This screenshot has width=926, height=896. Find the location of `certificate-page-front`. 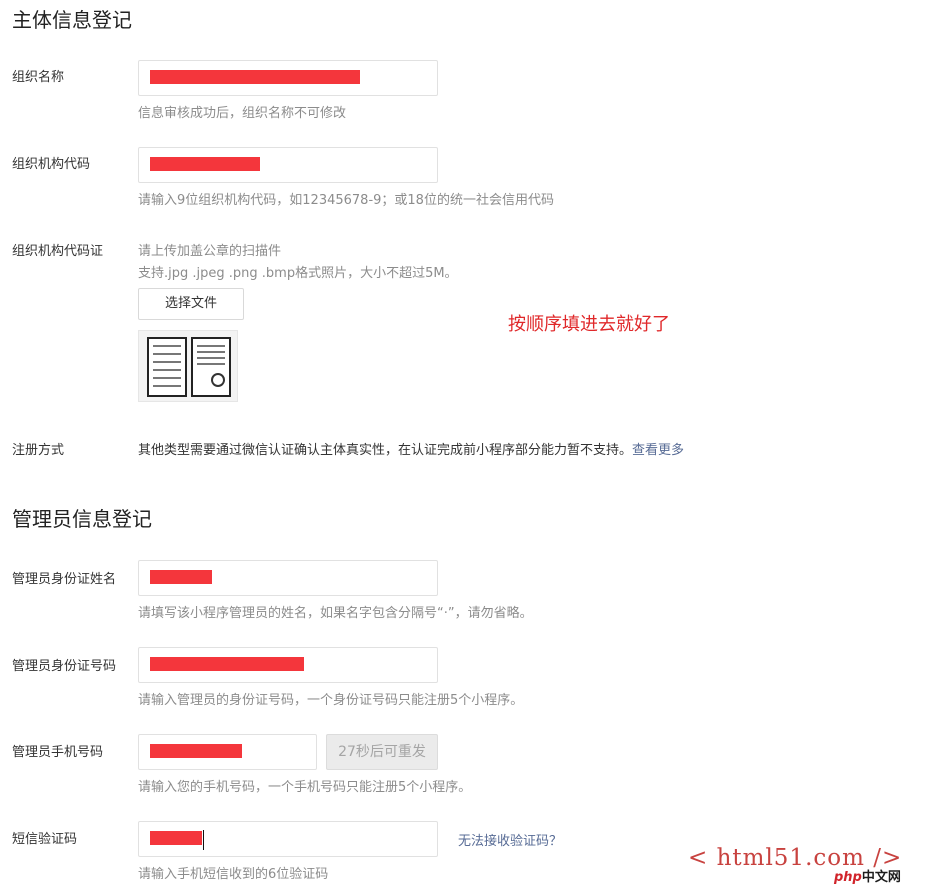

certificate-page-front is located at coordinates (167, 367).